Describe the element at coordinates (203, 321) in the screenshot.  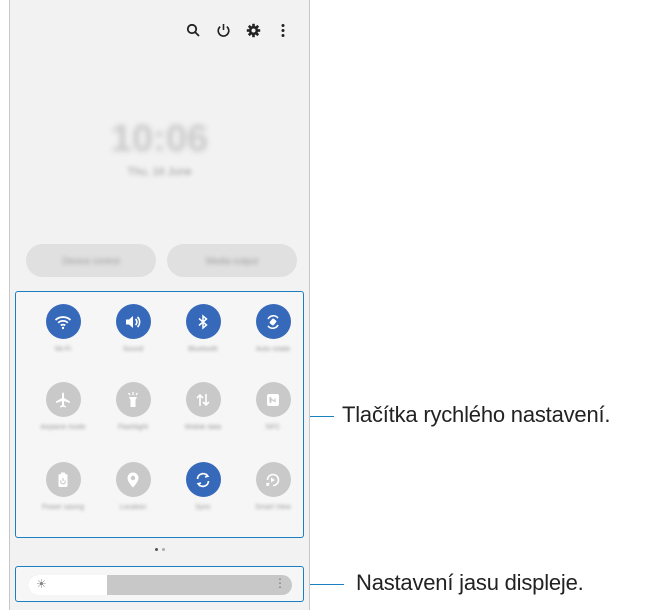
I see `bluetooth-icon` at that location.